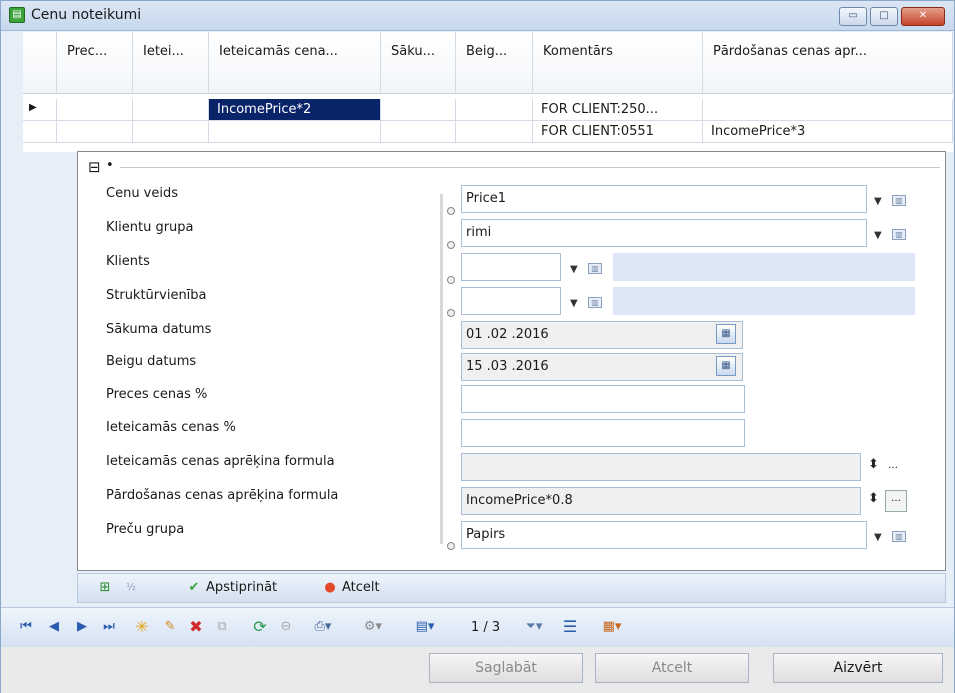 This screenshot has width=955, height=693. I want to click on table-cell: FOR CLIENT:0551, so click(618, 132).